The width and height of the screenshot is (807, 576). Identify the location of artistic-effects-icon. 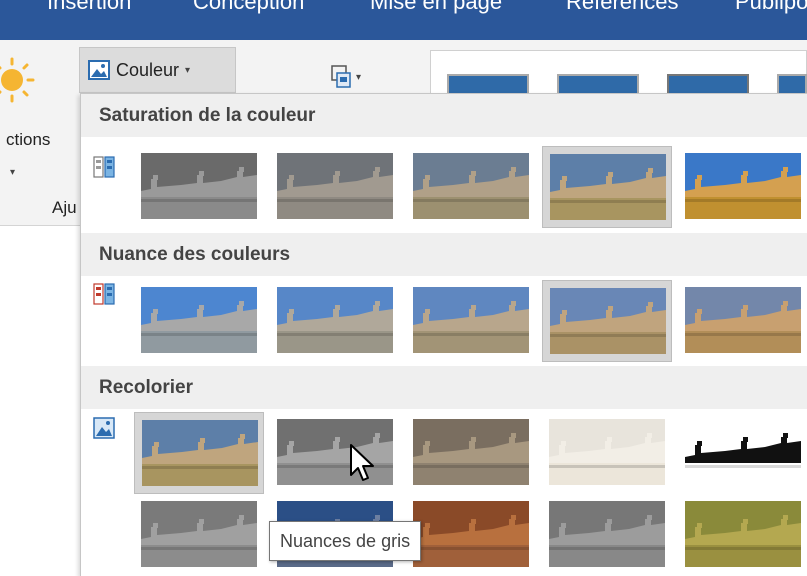
(341, 76).